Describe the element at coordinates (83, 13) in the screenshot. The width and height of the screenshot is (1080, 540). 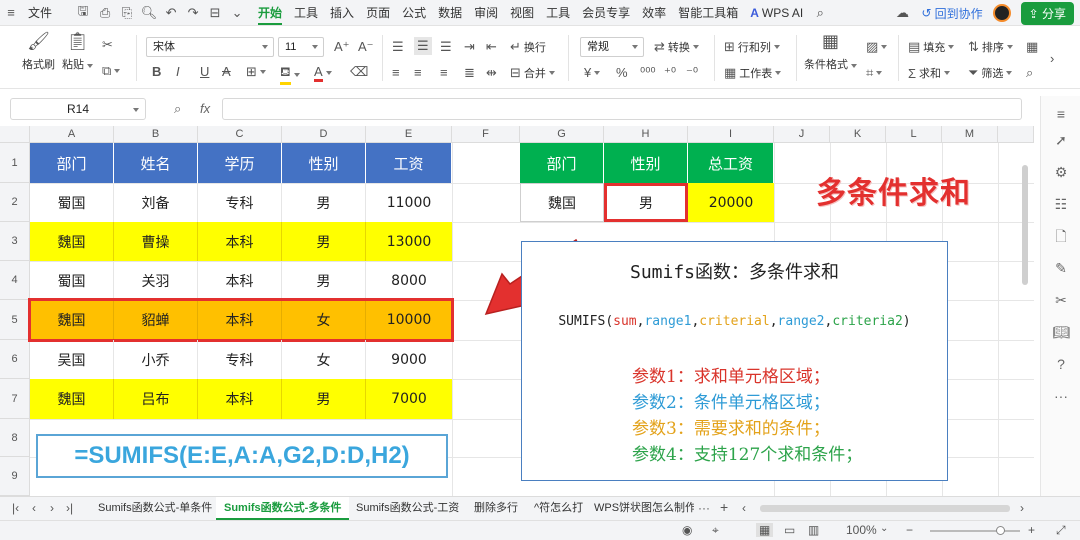
I see `save-icon: 🖫` at that location.